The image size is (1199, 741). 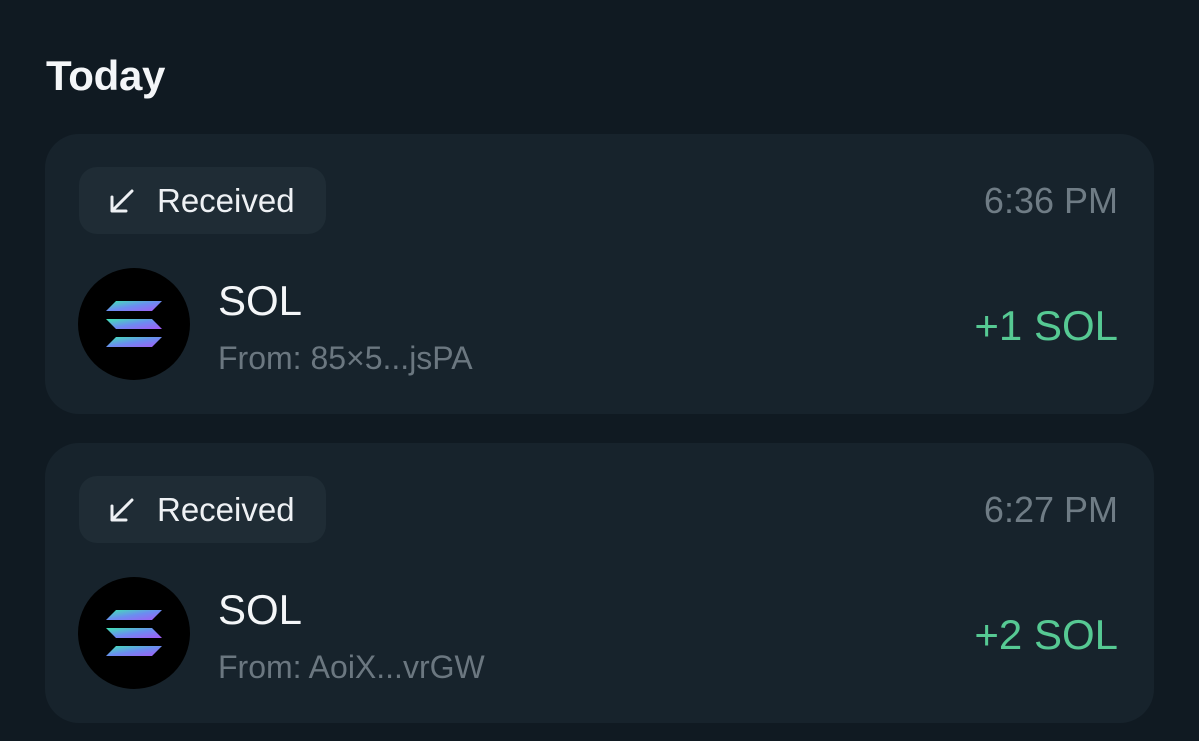 I want to click on section-title: Today, so click(x=106, y=75).